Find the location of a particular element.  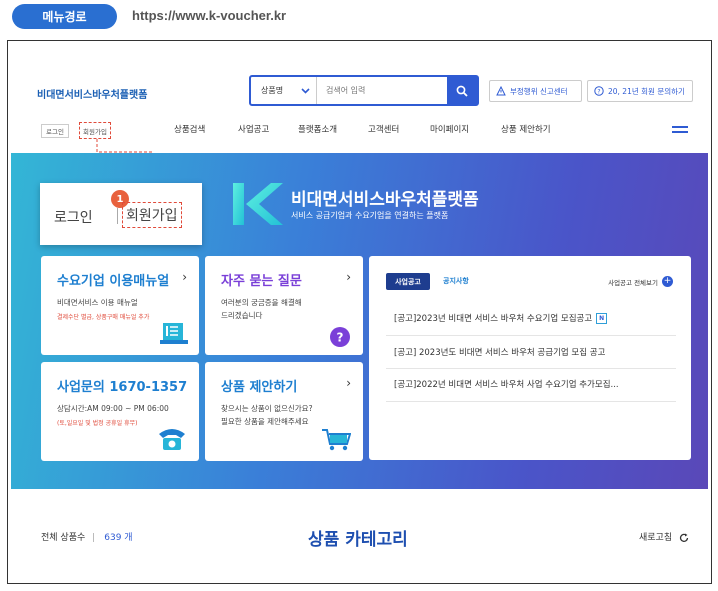

contact-card-prefix: 사업문의 is located at coordinates (83, 387).